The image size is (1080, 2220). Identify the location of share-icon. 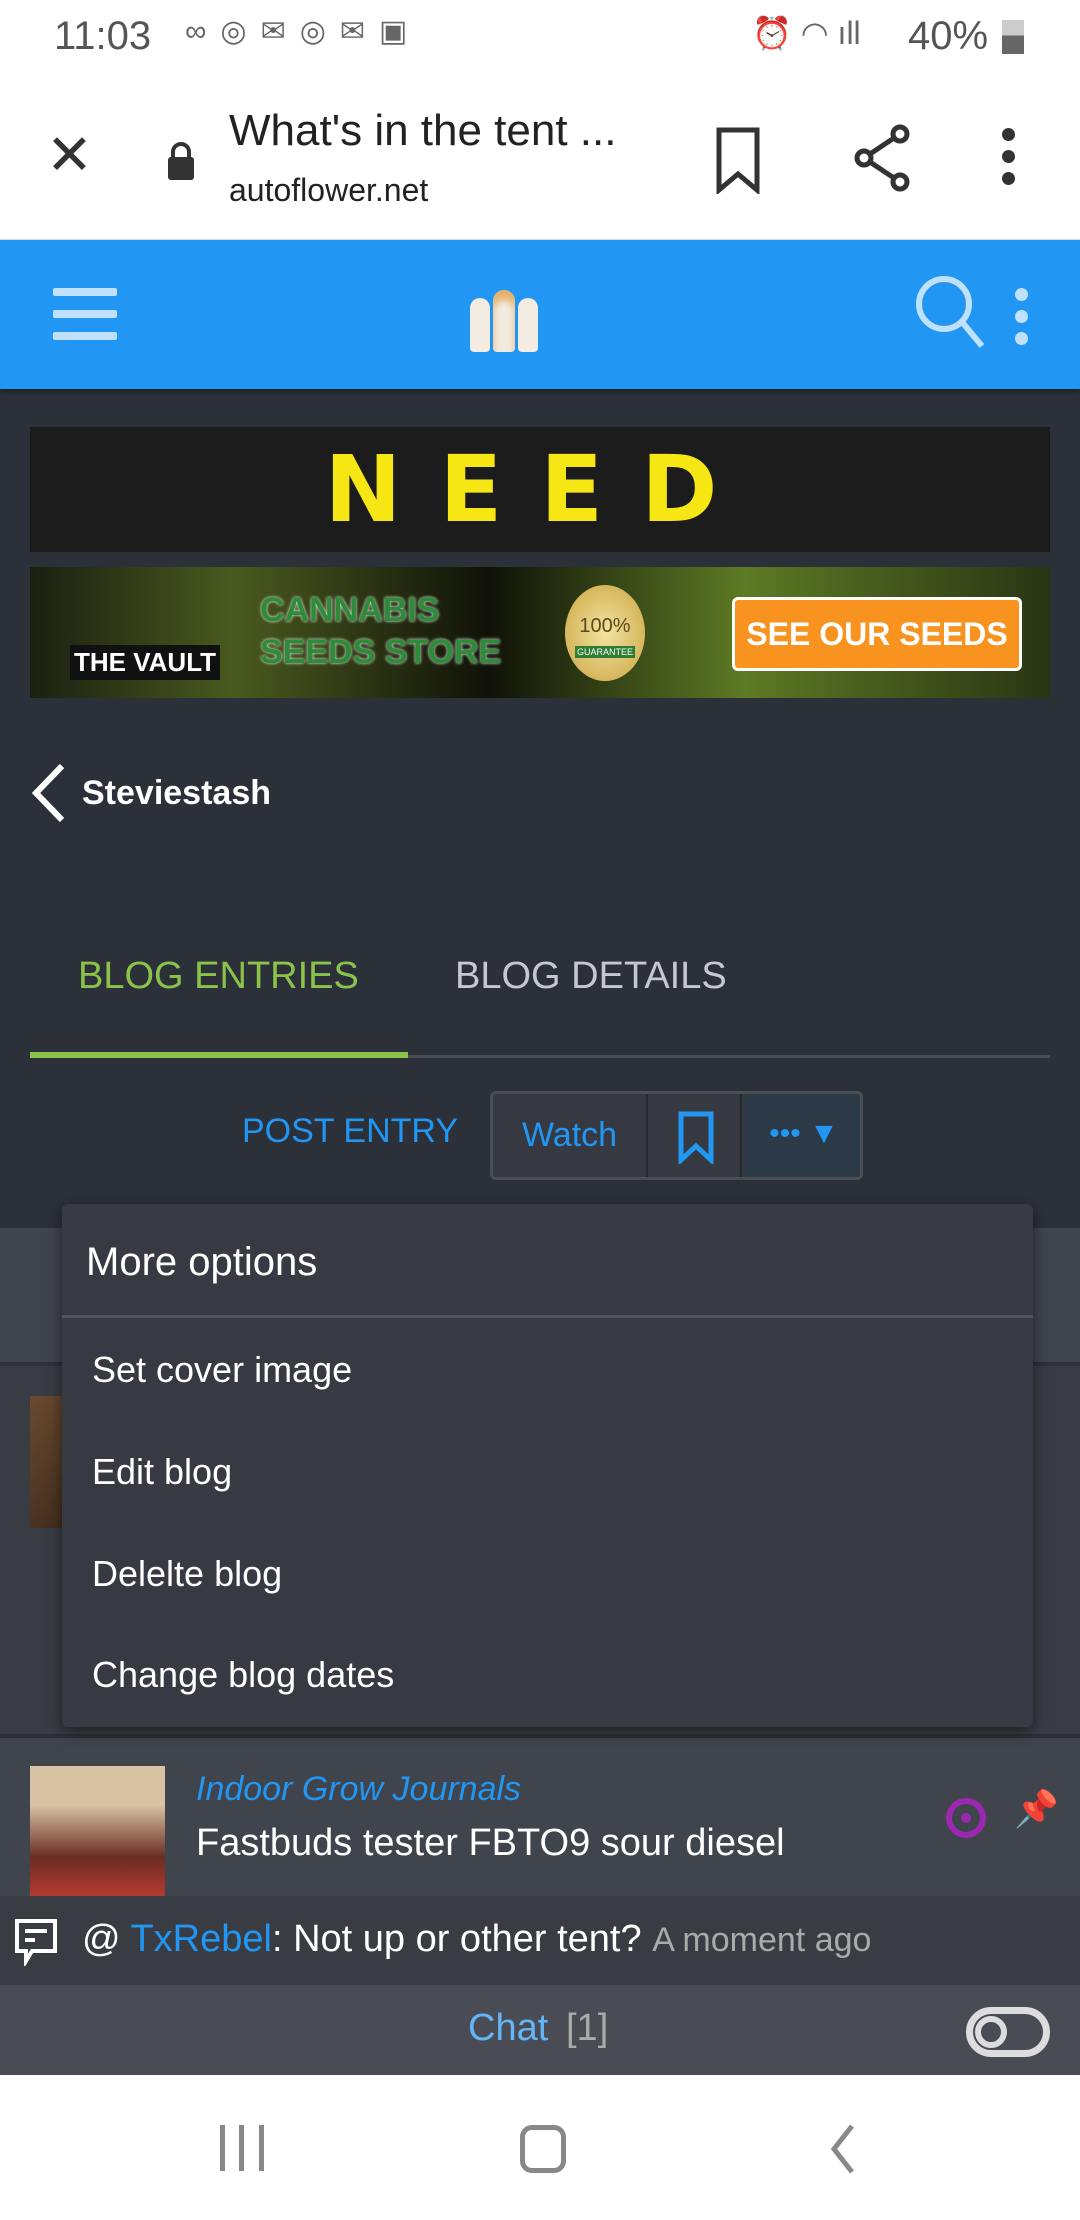
(883, 158).